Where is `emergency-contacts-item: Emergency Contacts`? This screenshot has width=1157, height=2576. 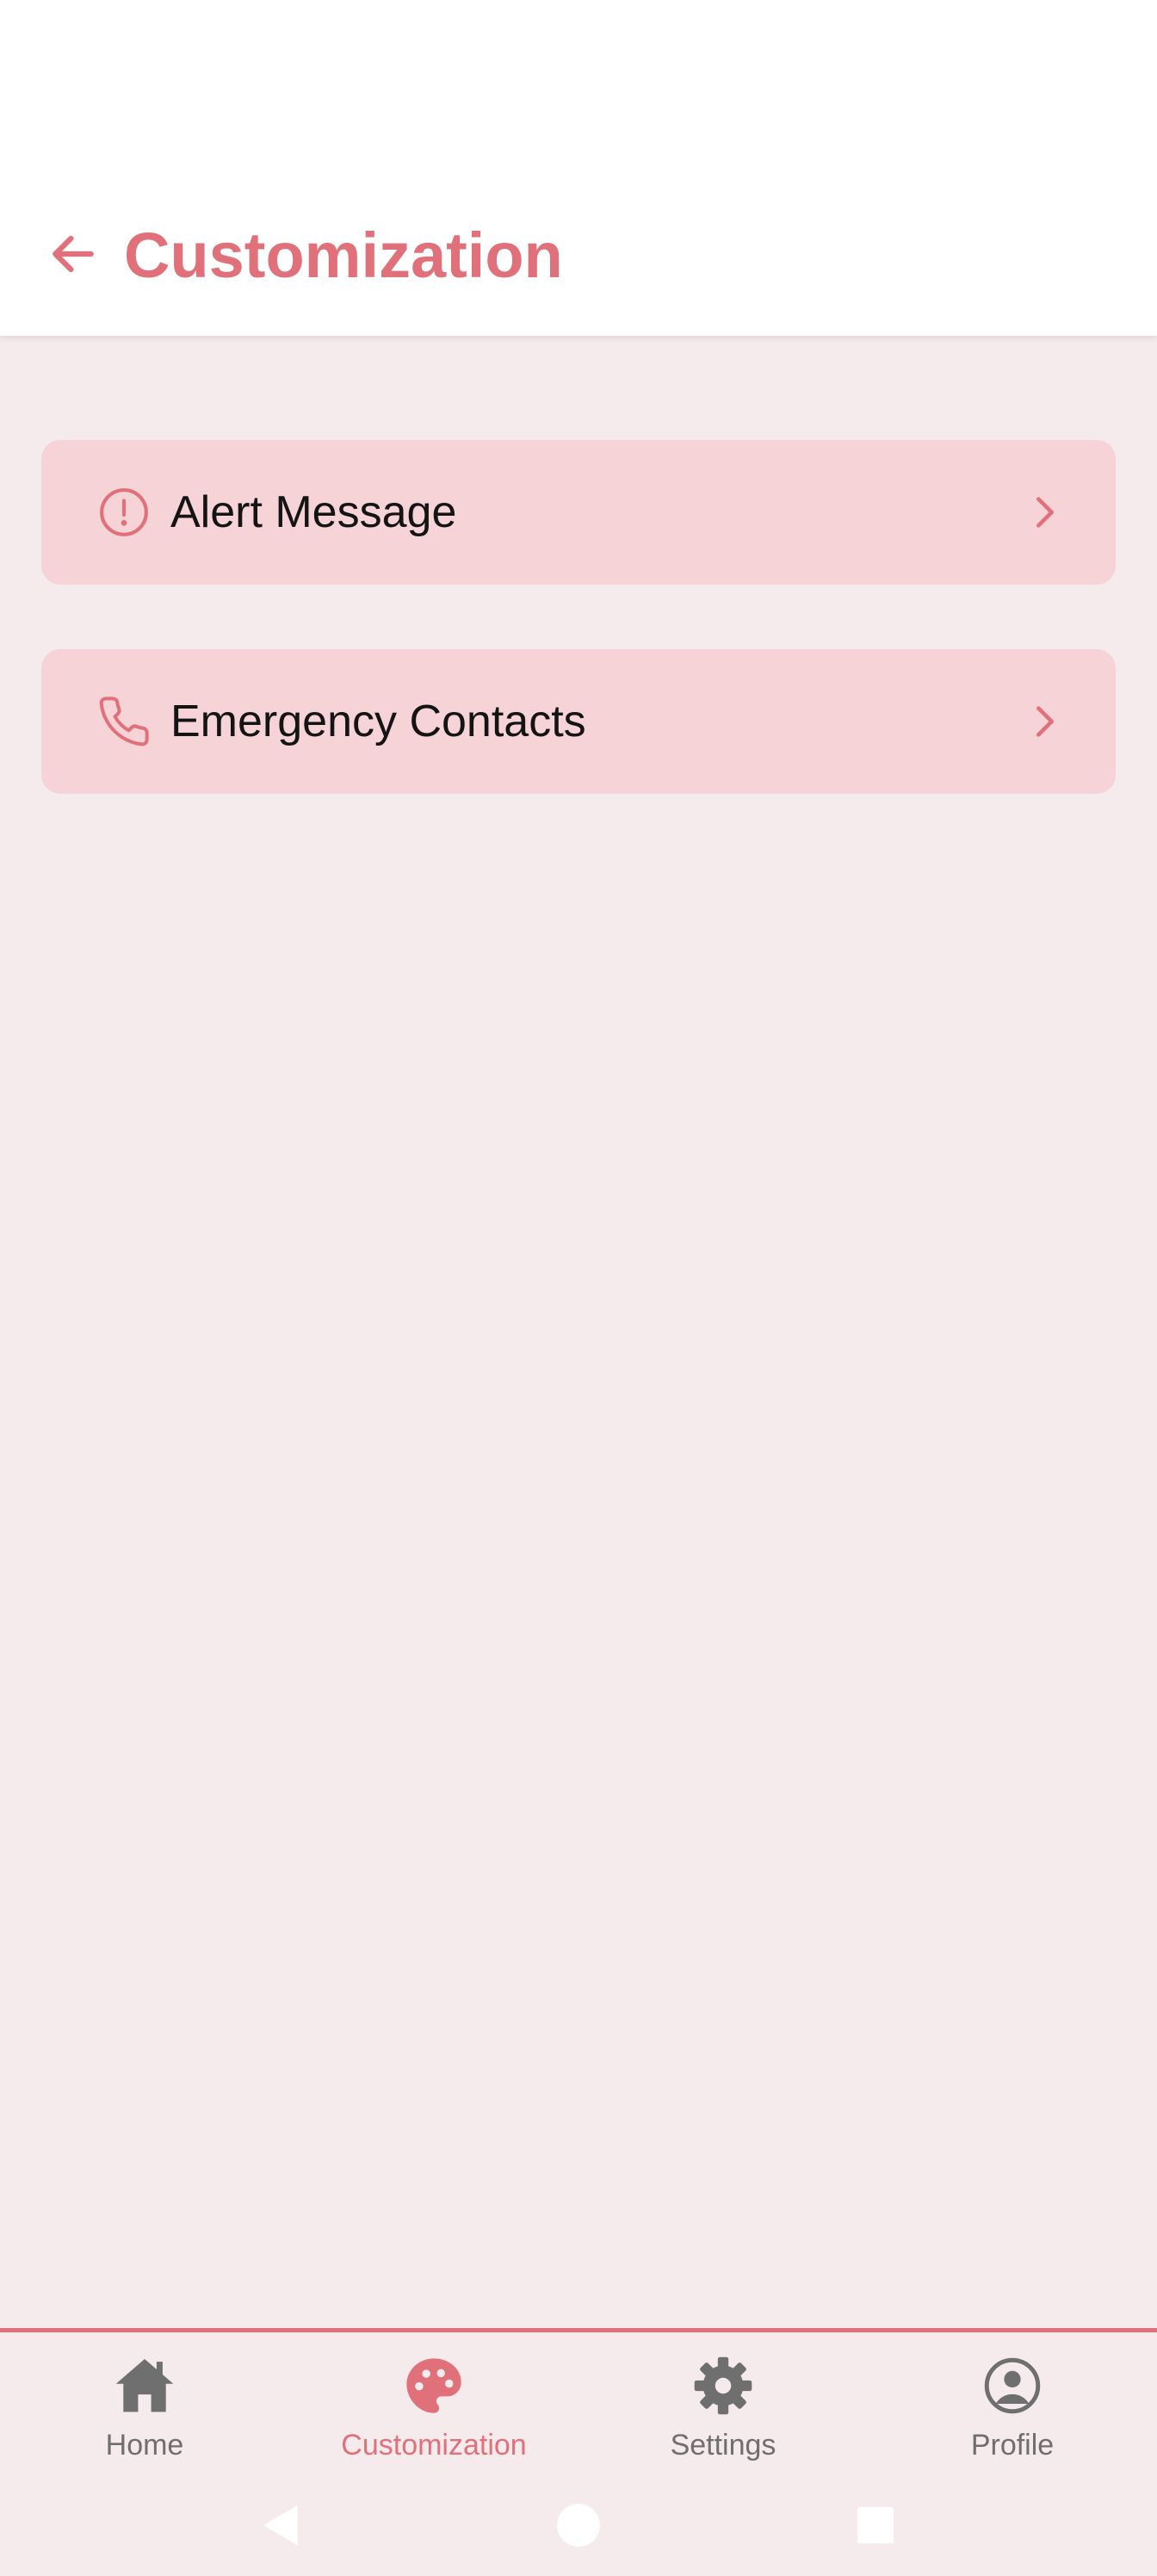
emergency-contacts-item: Emergency Contacts is located at coordinates (579, 721).